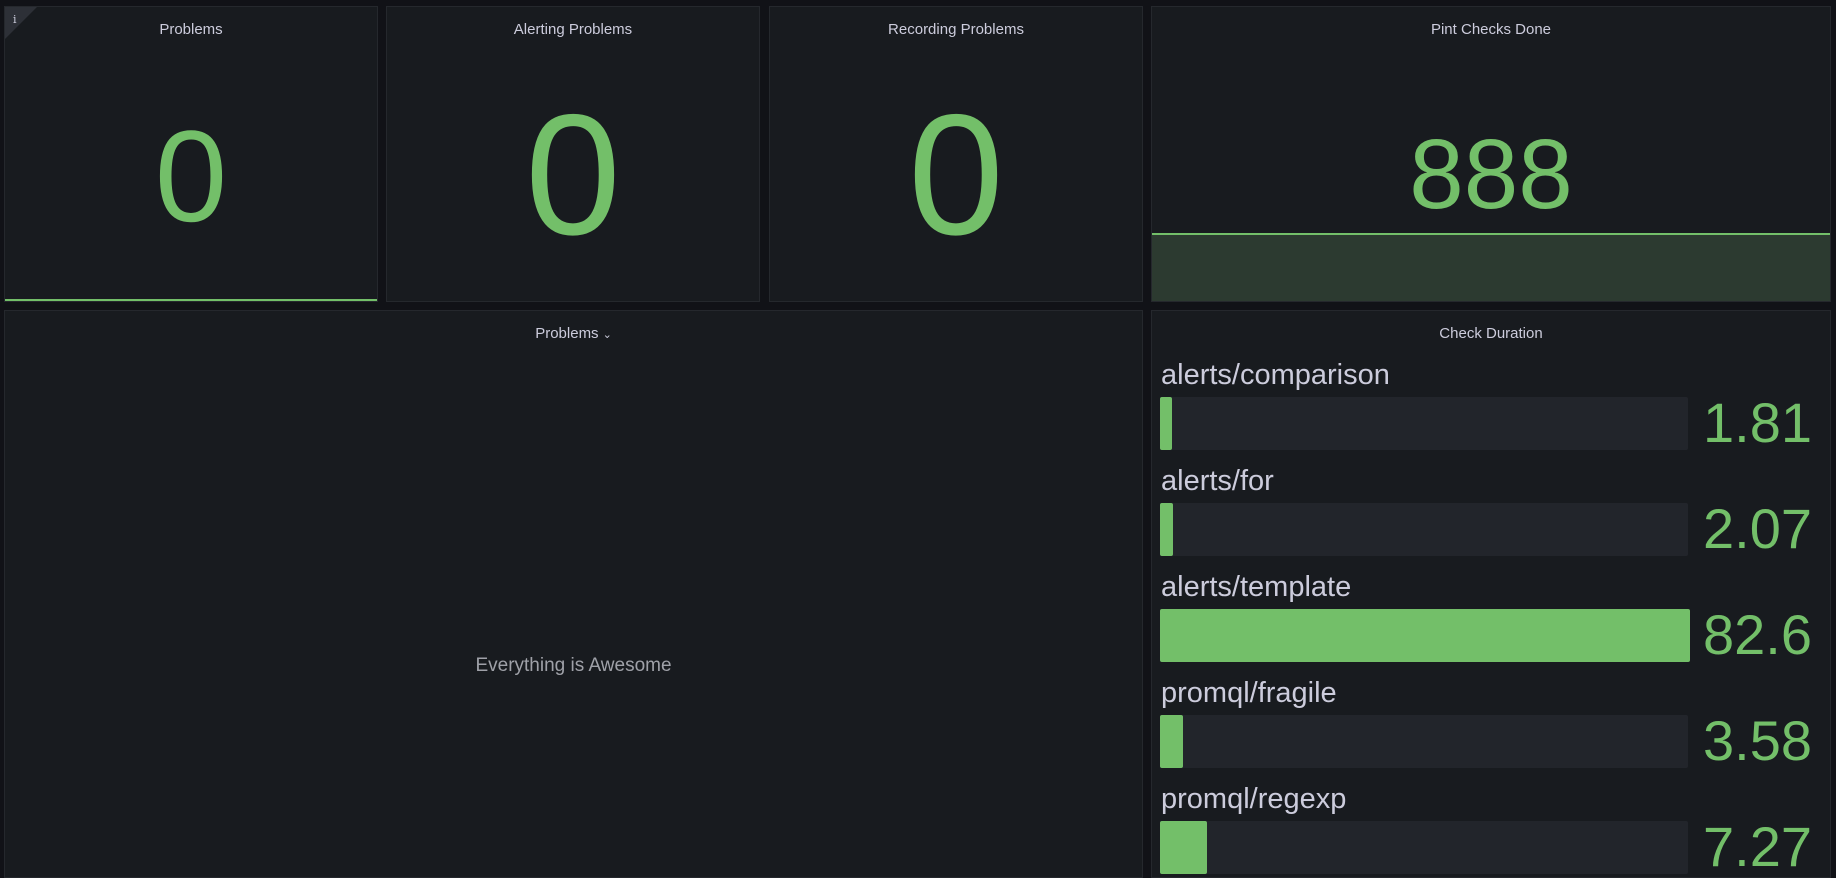 This screenshot has width=1836, height=878. I want to click on bar-gauge-row: promql/regexp 7.27, so click(1486, 829).